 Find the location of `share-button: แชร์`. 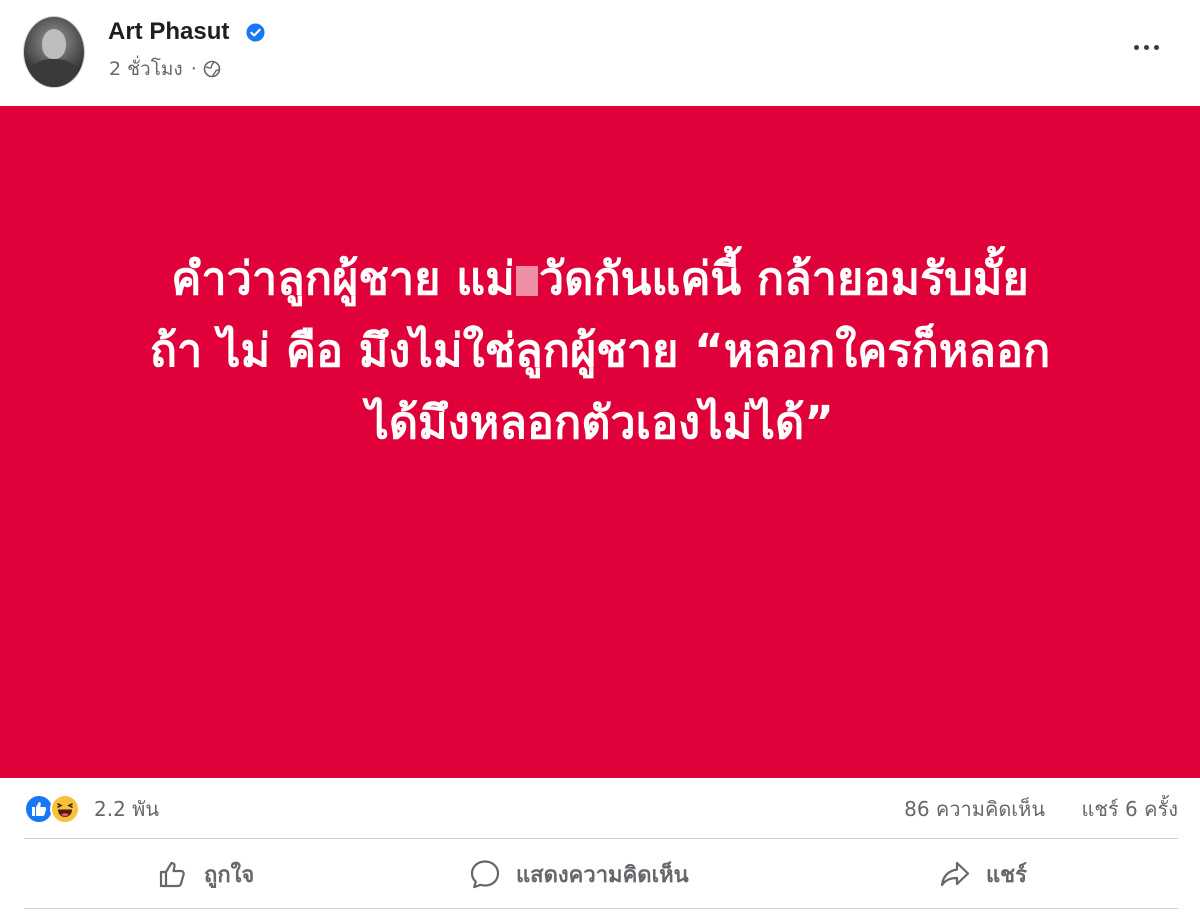

share-button: แชร์ is located at coordinates (982, 874).